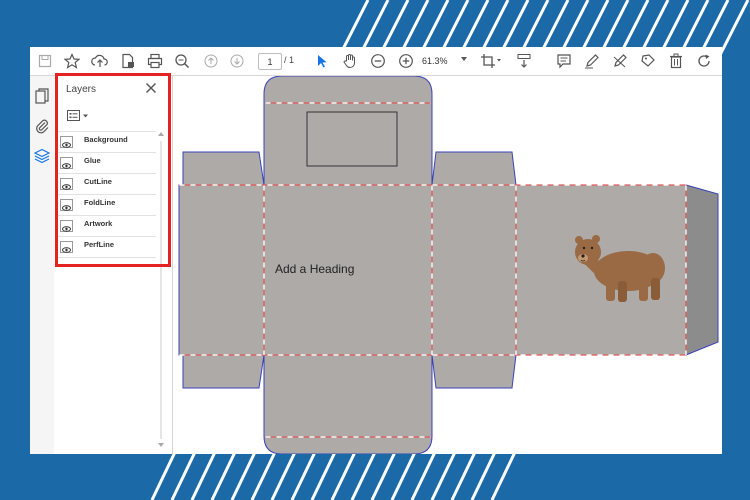 The height and width of the screenshot is (500, 750). What do you see at coordinates (491, 61) in the screenshot?
I see `crop-tool-icon` at bounding box center [491, 61].